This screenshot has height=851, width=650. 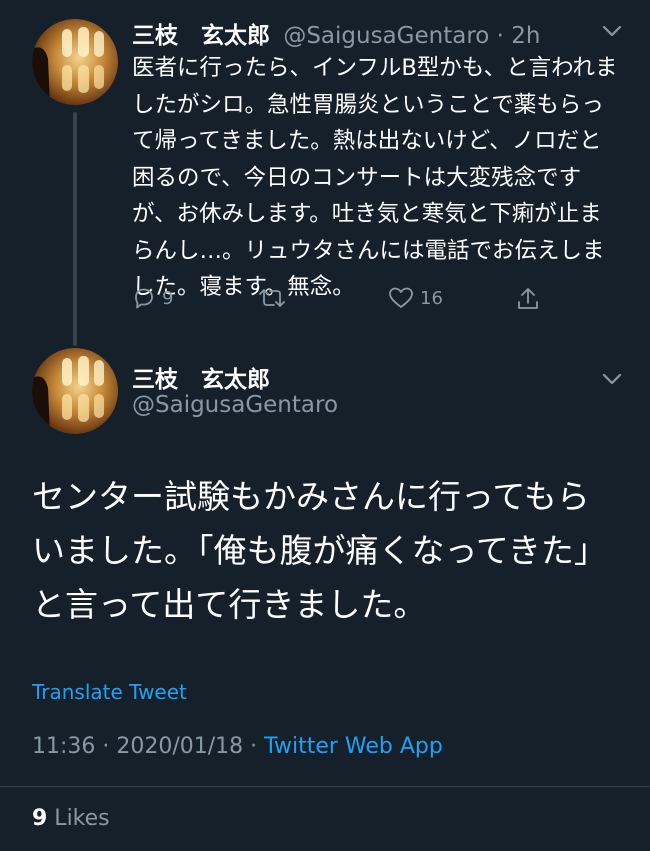 What do you see at coordinates (353, 746) in the screenshot?
I see `tweet-source-link: Twitter Web App` at bounding box center [353, 746].